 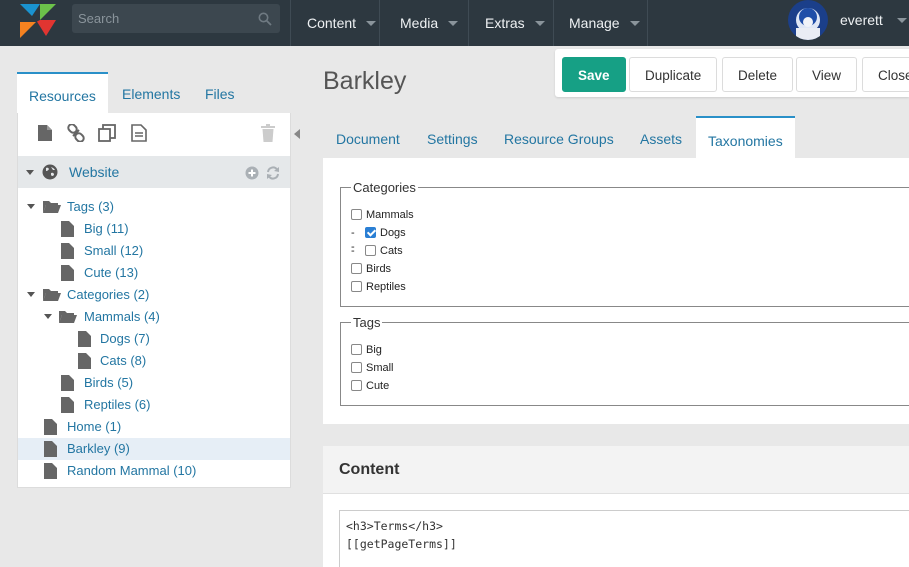 What do you see at coordinates (98, 448) in the screenshot?
I see `tree-item-label: Barkley (9)` at bounding box center [98, 448].